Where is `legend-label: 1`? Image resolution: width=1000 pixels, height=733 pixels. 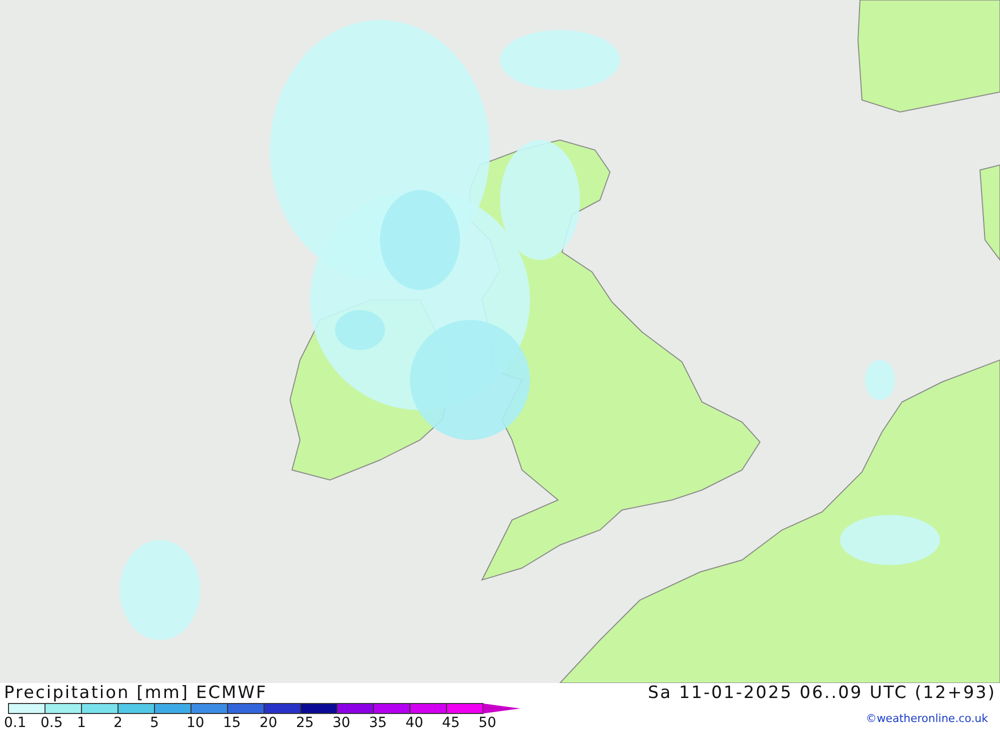
legend-label: 1 is located at coordinates (81, 723).